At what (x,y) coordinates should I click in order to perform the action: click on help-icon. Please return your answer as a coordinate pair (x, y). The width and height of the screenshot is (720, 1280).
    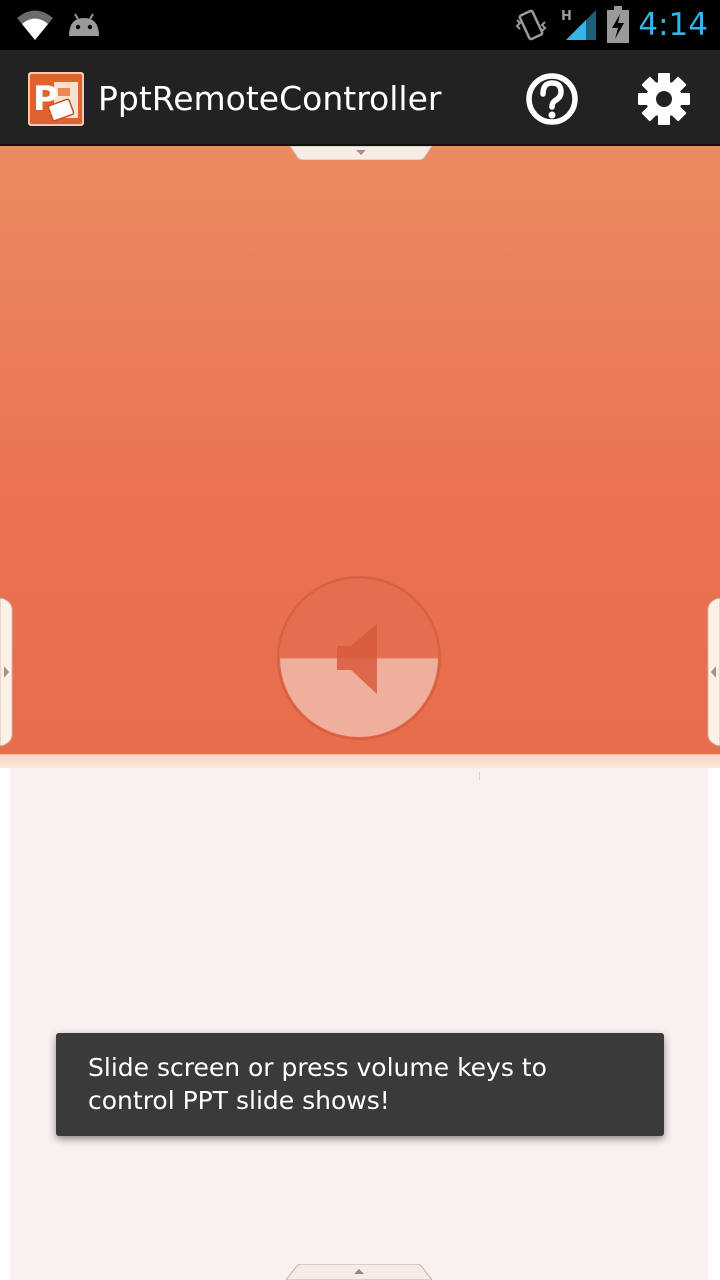
    Looking at the image, I should click on (552, 99).